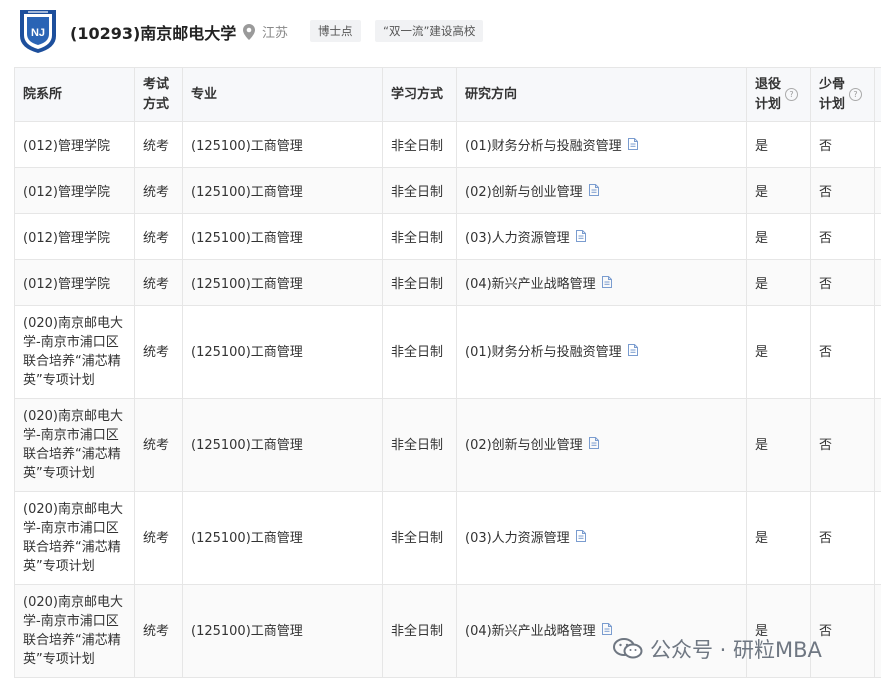 Image resolution: width=881 pixels, height=682 pixels. Describe the element at coordinates (601, 445) in the screenshot. I see `cell-direction: (02)创新与创业管理` at that location.